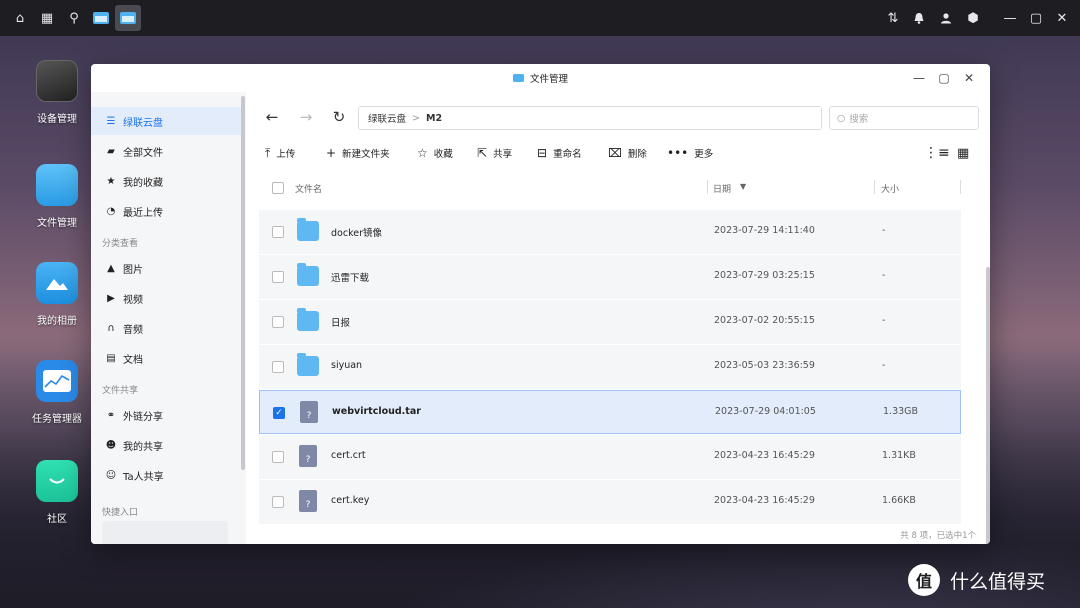 The width and height of the screenshot is (1080, 608). Describe the element at coordinates (969, 78) in the screenshot. I see `window-close-icon: ✕` at that location.